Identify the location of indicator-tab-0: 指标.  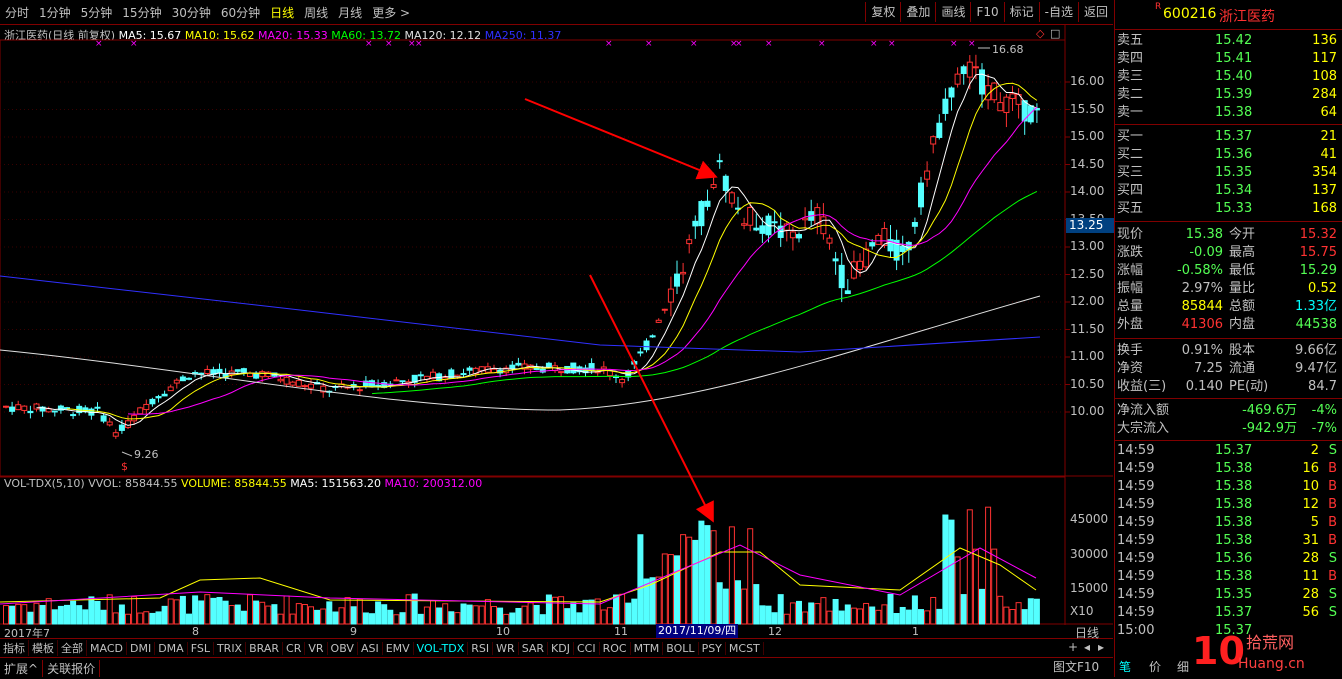
(14, 648).